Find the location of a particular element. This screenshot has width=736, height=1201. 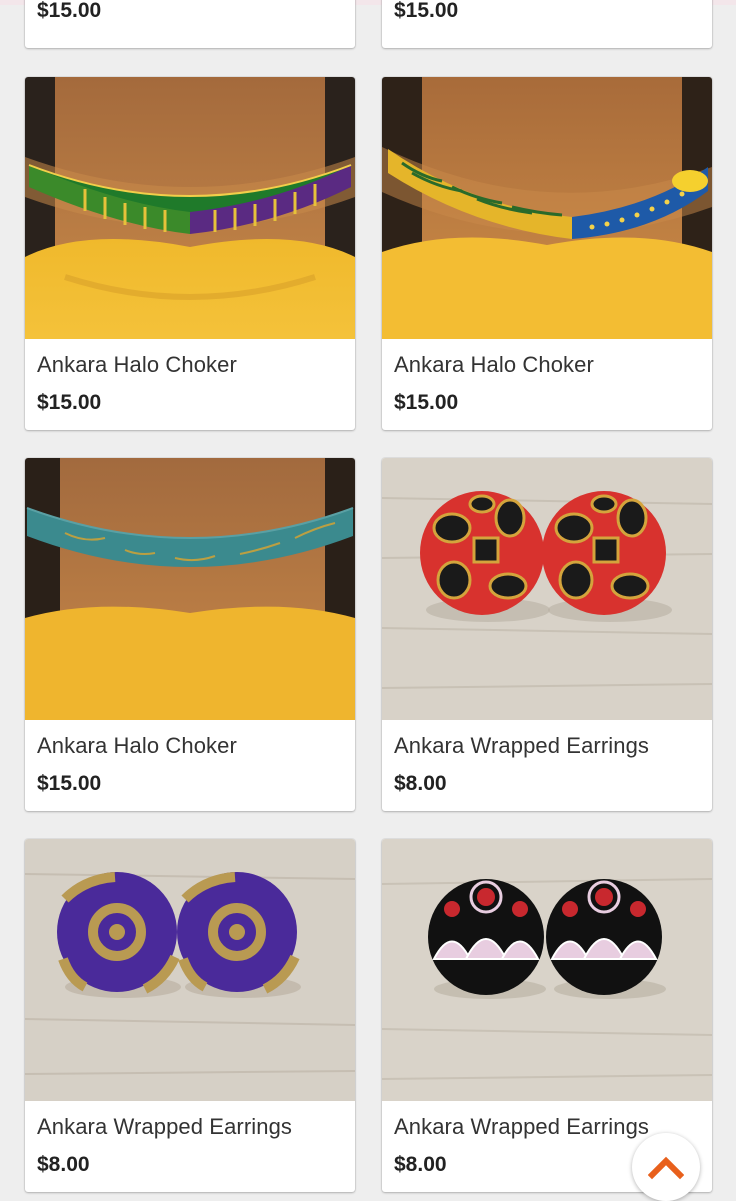

scroll-to-top-button is located at coordinates (666, 1167).